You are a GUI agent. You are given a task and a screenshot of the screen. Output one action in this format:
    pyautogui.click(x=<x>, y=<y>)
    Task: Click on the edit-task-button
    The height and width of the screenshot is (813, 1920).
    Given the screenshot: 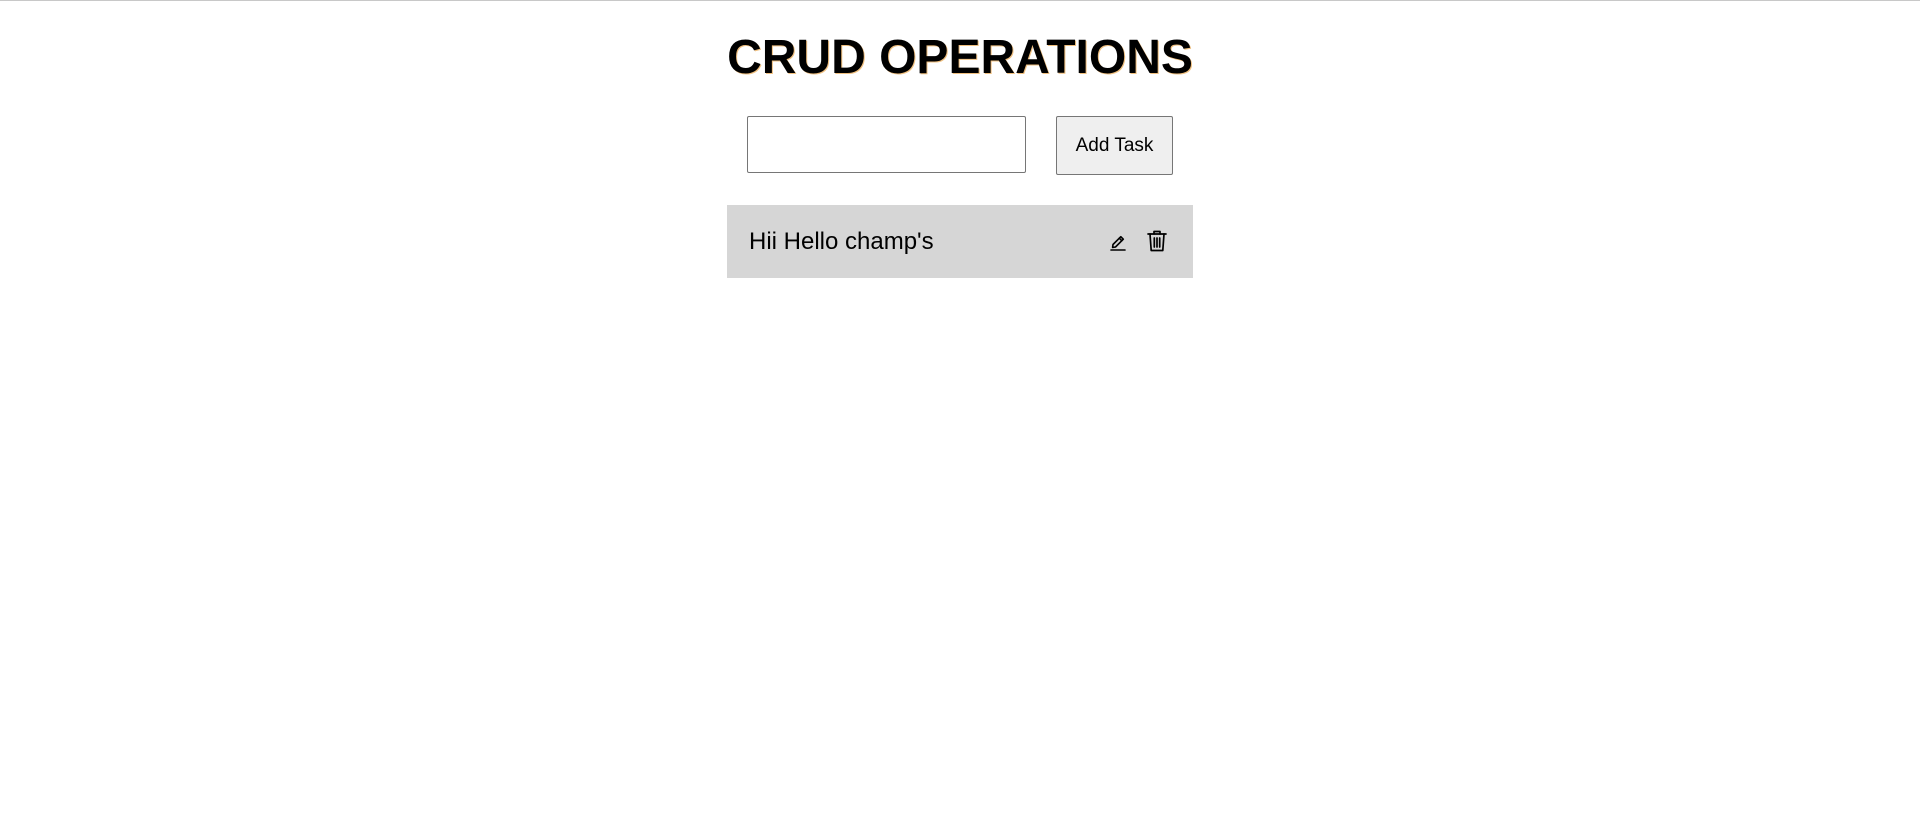 What is the action you would take?
    pyautogui.click(x=1118, y=241)
    